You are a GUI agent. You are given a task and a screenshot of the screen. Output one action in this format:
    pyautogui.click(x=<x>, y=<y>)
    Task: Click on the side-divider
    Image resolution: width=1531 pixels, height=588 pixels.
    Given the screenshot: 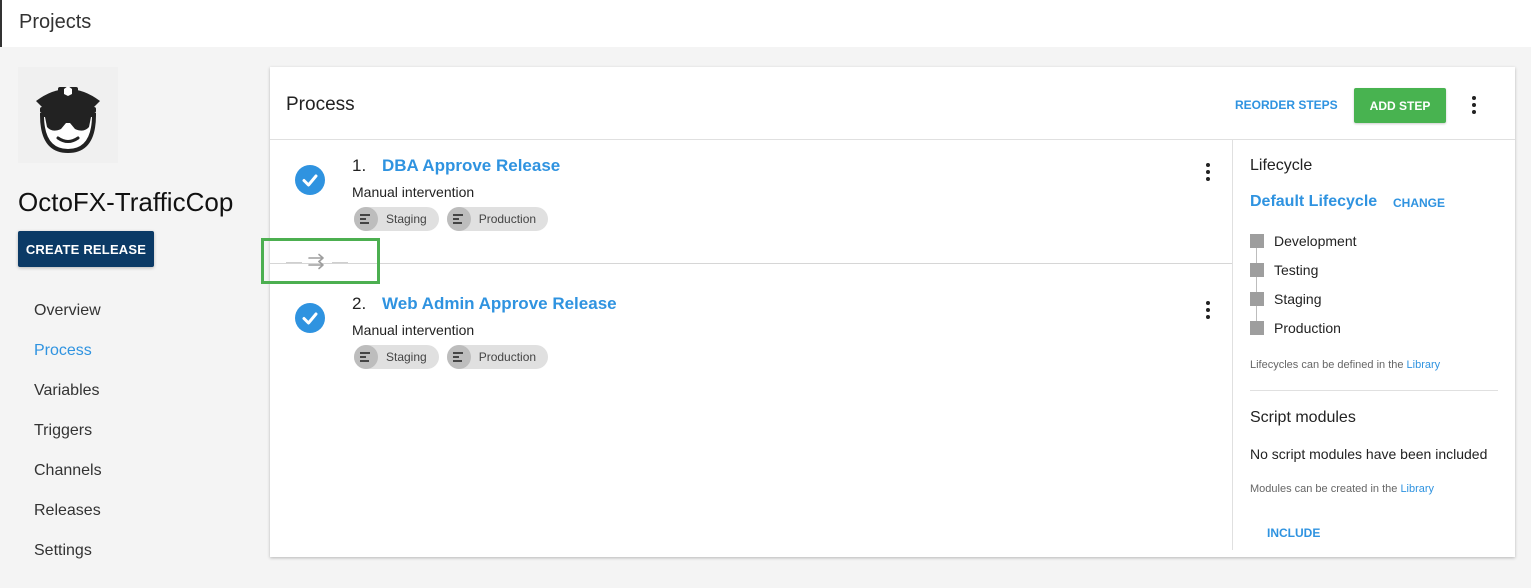 What is the action you would take?
    pyautogui.click(x=1374, y=390)
    